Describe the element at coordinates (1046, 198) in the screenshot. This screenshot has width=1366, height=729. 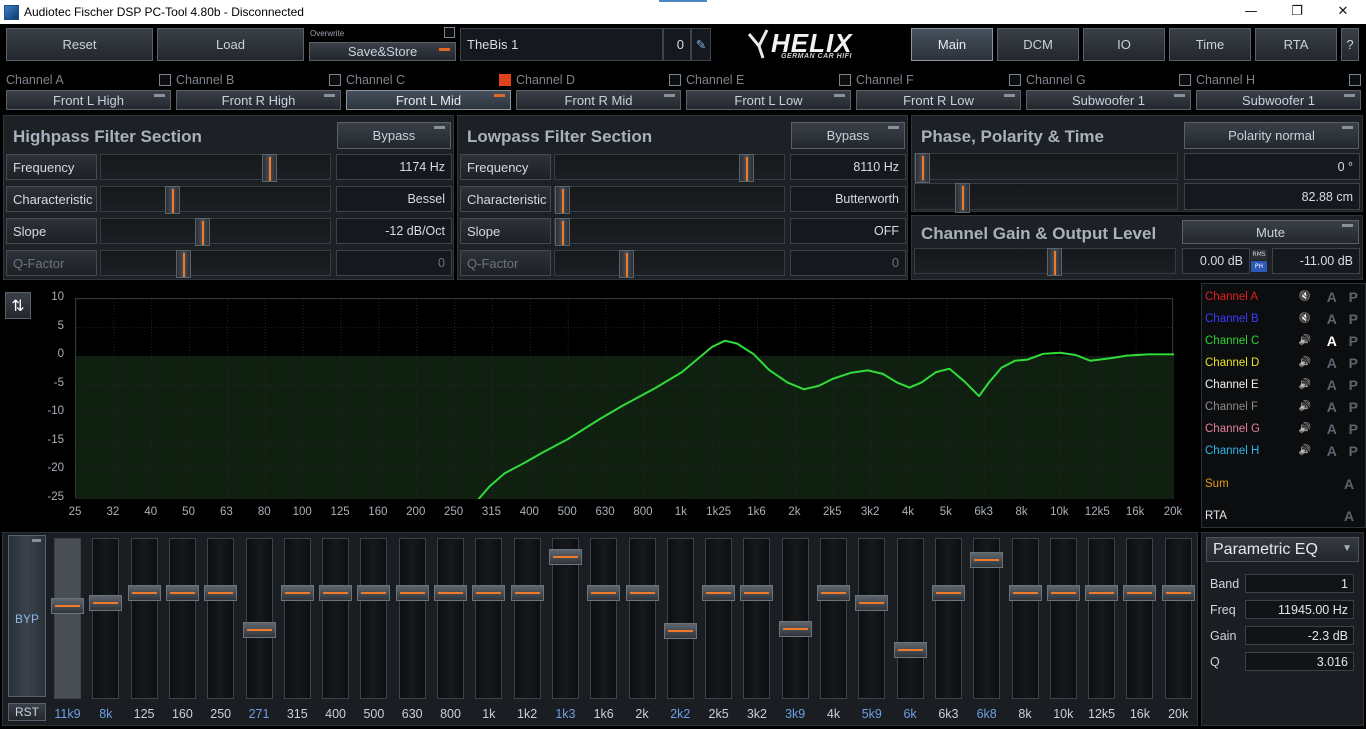
I see `time-slider` at that location.